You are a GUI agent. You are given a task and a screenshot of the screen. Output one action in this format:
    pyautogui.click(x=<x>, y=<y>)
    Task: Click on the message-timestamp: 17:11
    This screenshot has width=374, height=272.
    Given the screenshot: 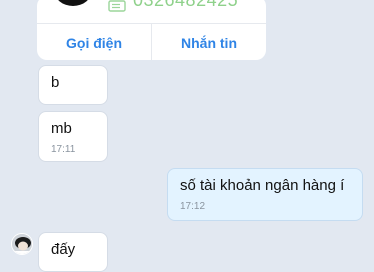 What is the action you would take?
    pyautogui.click(x=63, y=149)
    